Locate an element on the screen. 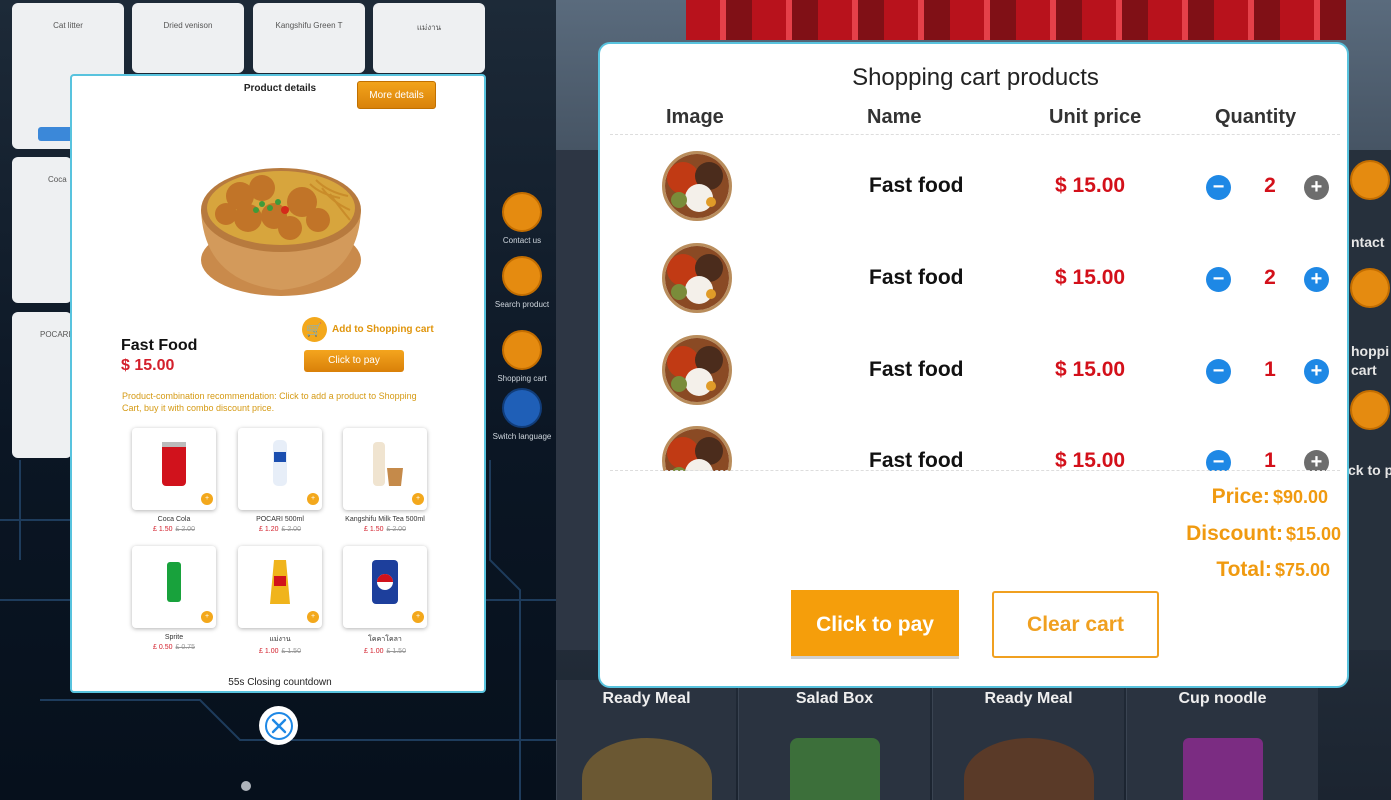 This screenshot has width=1391, height=800. price-value: $90.00 is located at coordinates (1300, 497).